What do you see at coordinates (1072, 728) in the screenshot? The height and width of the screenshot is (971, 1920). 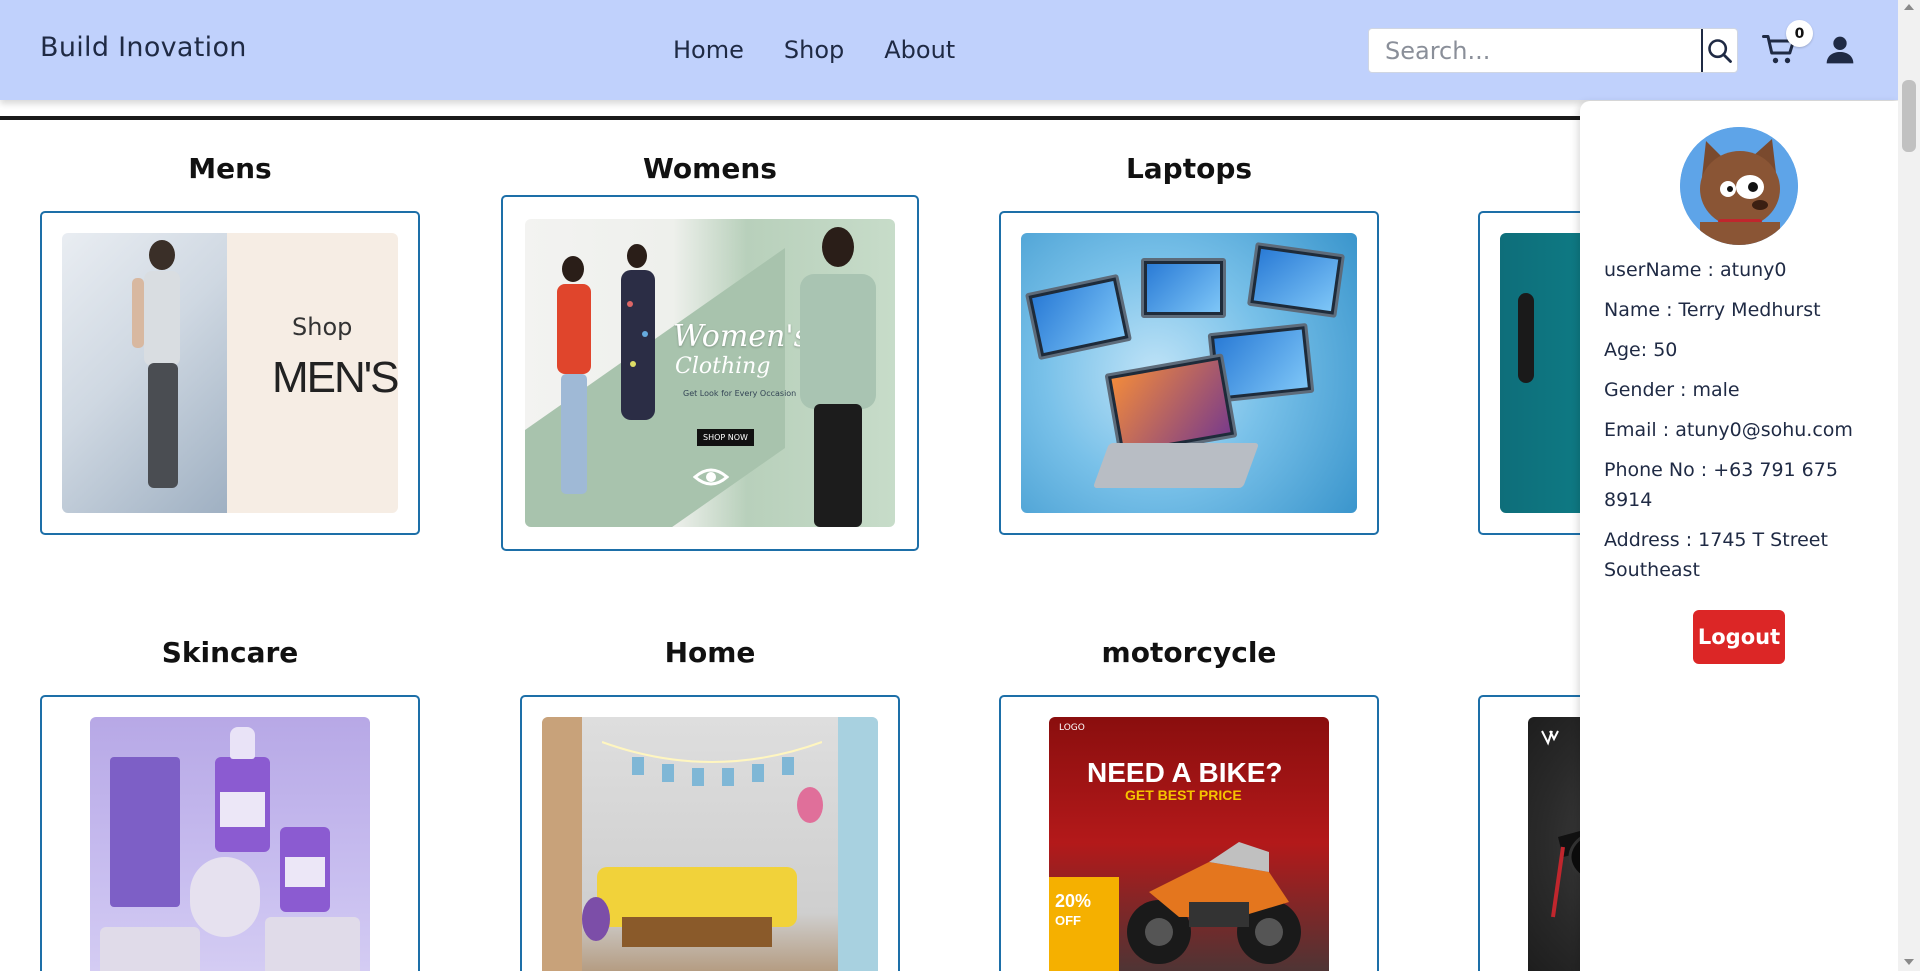 I see `moto-banner-logo: LOGO` at bounding box center [1072, 728].